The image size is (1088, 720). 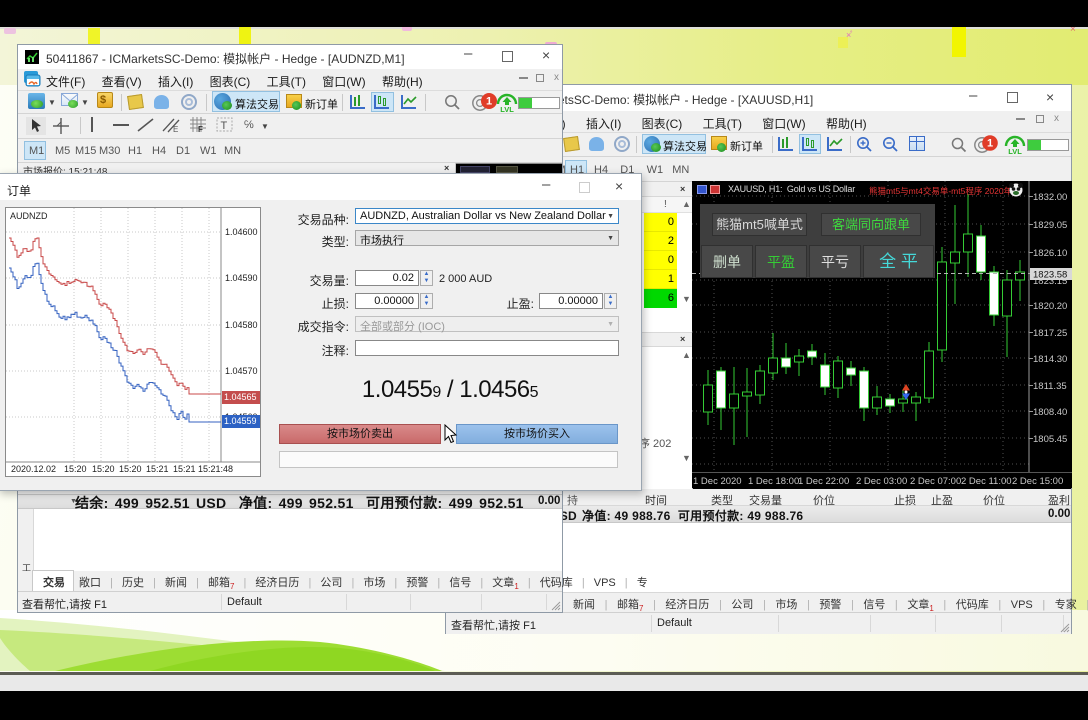 What do you see at coordinates (1050, 386) in the screenshot?
I see `svg-text: 1811.35` at bounding box center [1050, 386].